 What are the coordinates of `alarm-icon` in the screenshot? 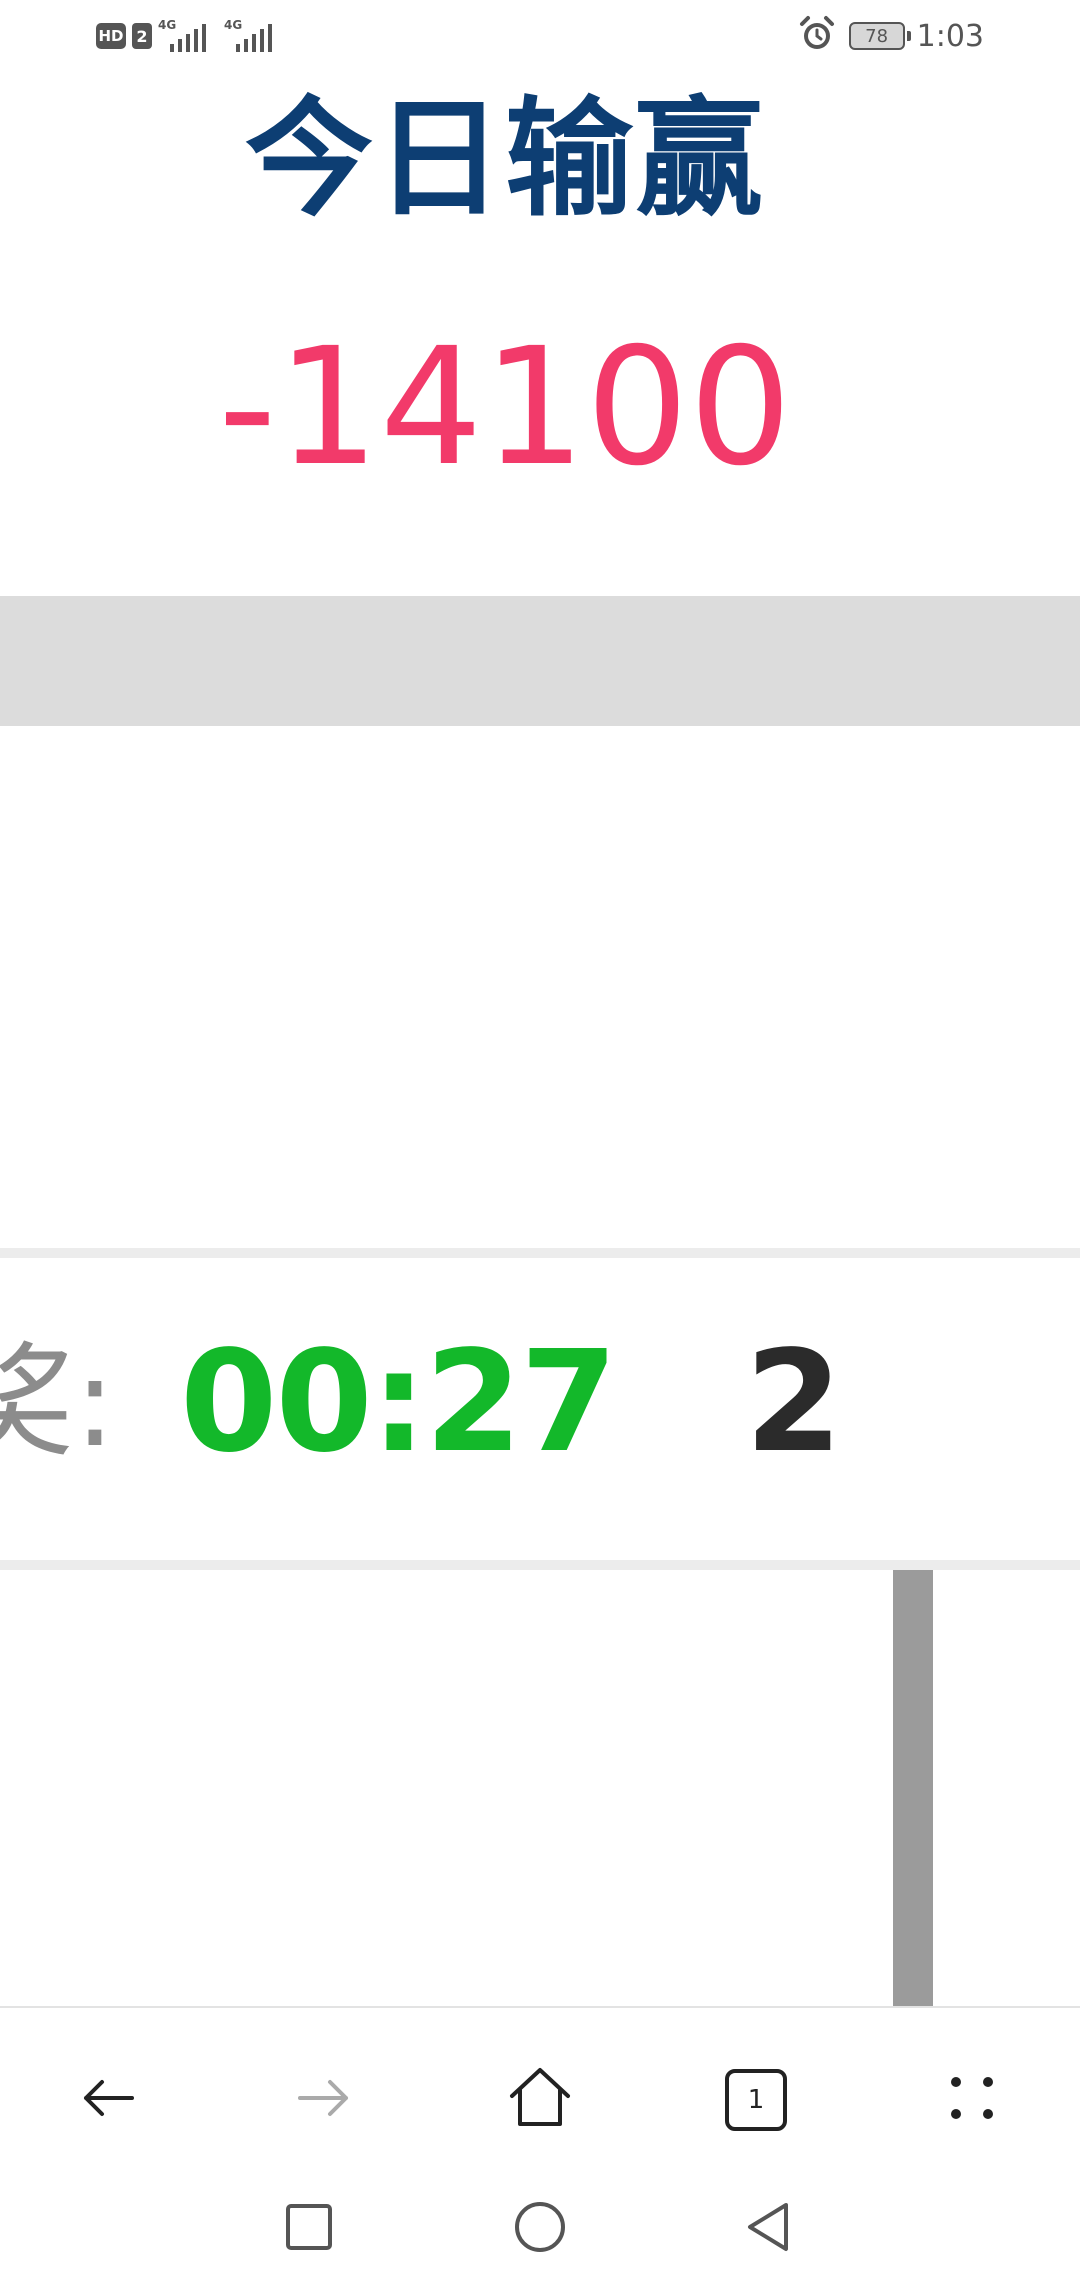 It's located at (817, 36).